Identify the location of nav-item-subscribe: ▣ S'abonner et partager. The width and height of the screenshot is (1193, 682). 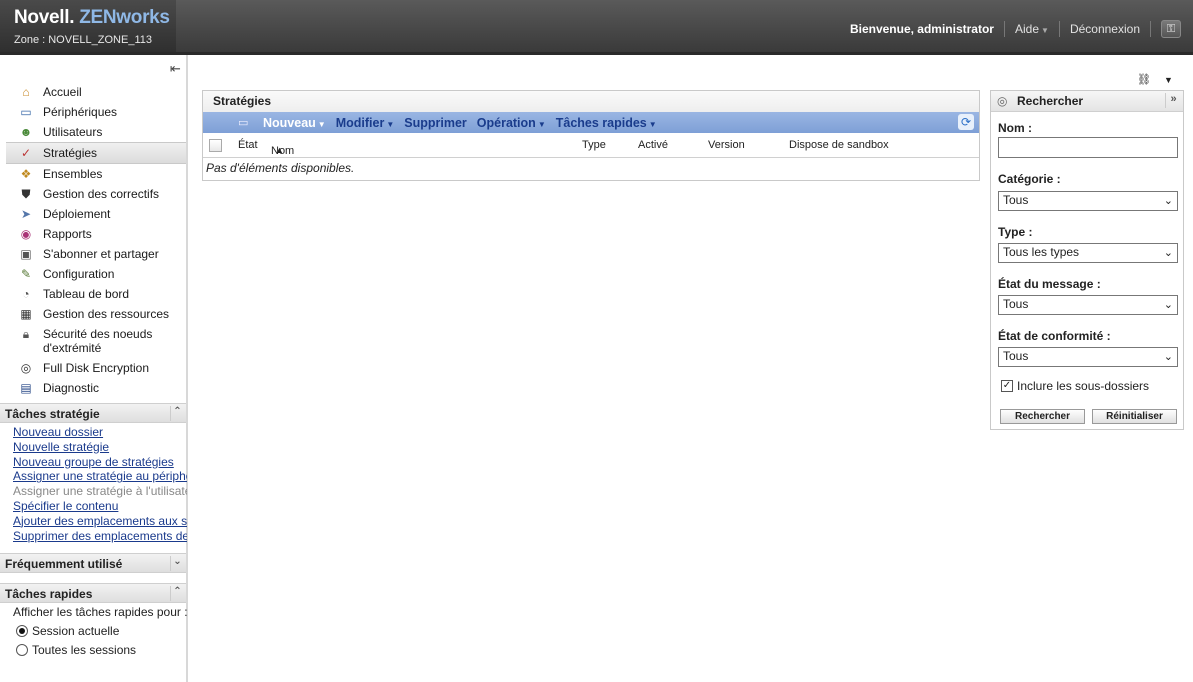
(93, 254).